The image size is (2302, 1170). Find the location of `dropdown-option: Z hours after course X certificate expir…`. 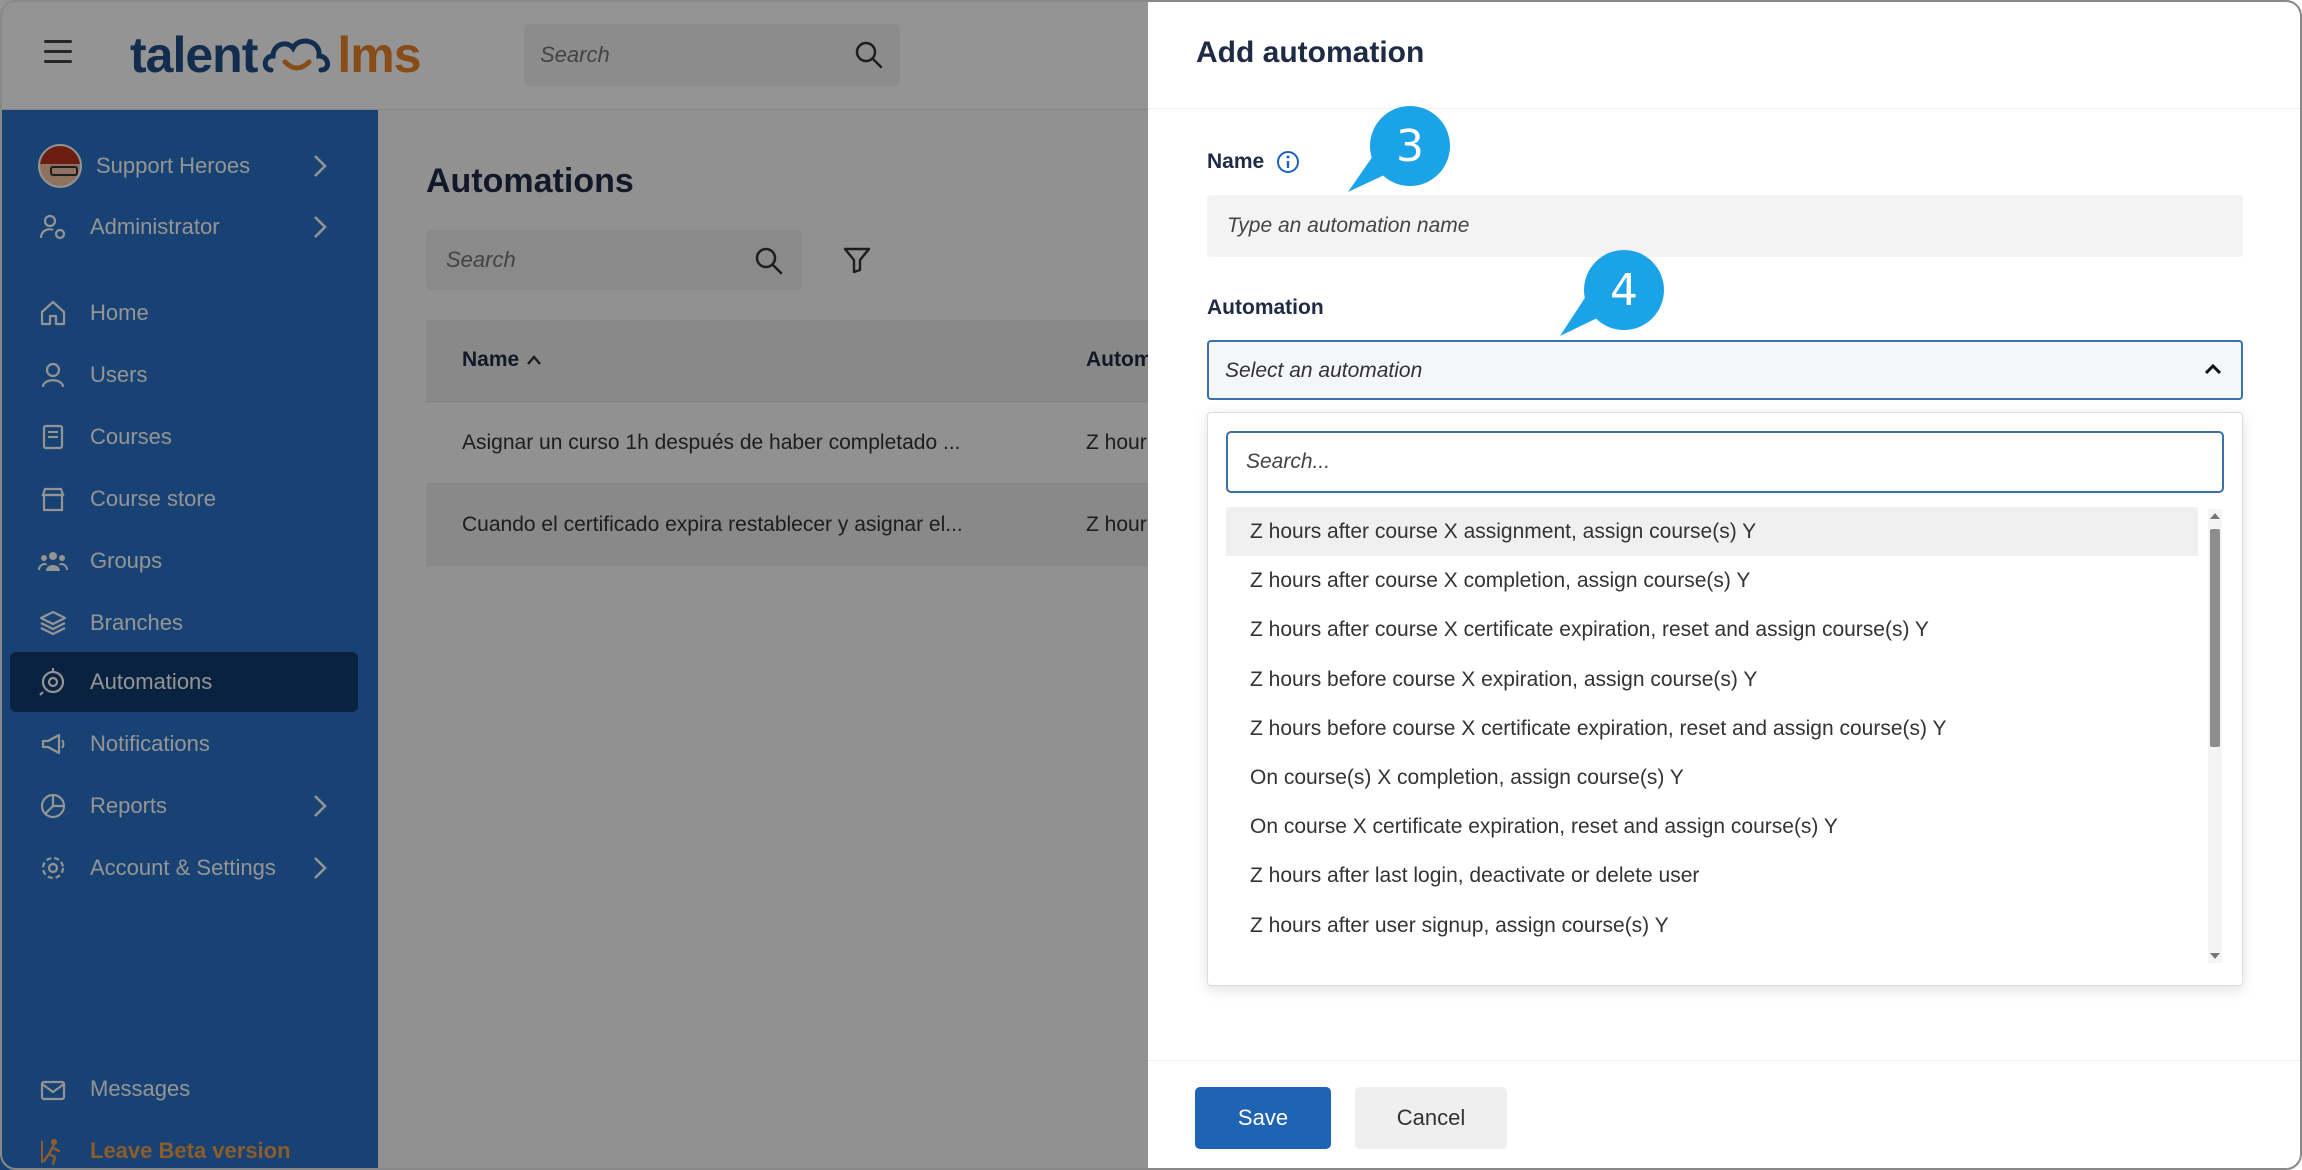

dropdown-option: Z hours after course X certificate expir… is located at coordinates (1712, 629).